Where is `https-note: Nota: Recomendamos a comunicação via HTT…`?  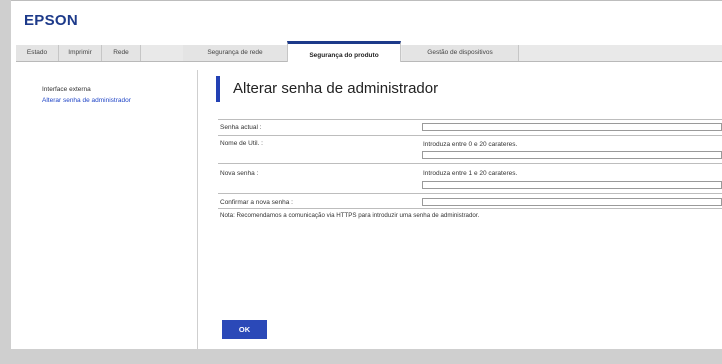 https-note: Nota: Recomendamos a comunicação via HTT… is located at coordinates (350, 215).